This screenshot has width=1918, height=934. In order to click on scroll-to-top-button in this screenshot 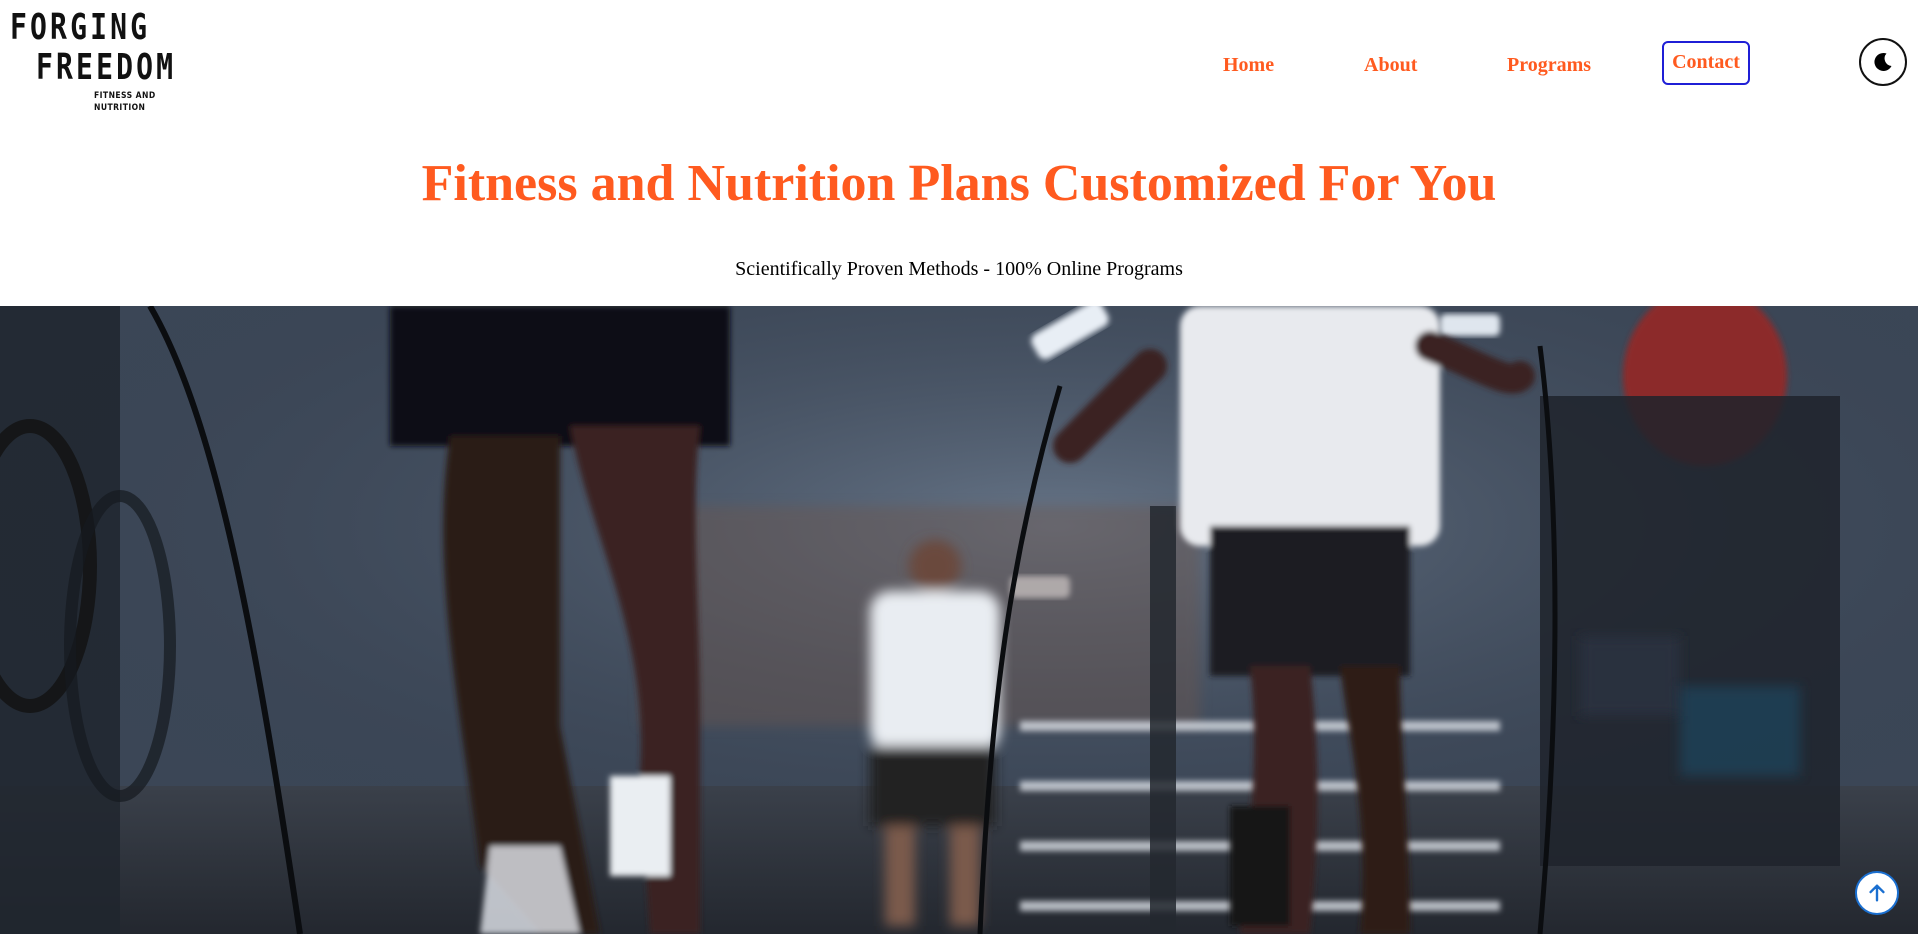, I will do `click(1877, 893)`.